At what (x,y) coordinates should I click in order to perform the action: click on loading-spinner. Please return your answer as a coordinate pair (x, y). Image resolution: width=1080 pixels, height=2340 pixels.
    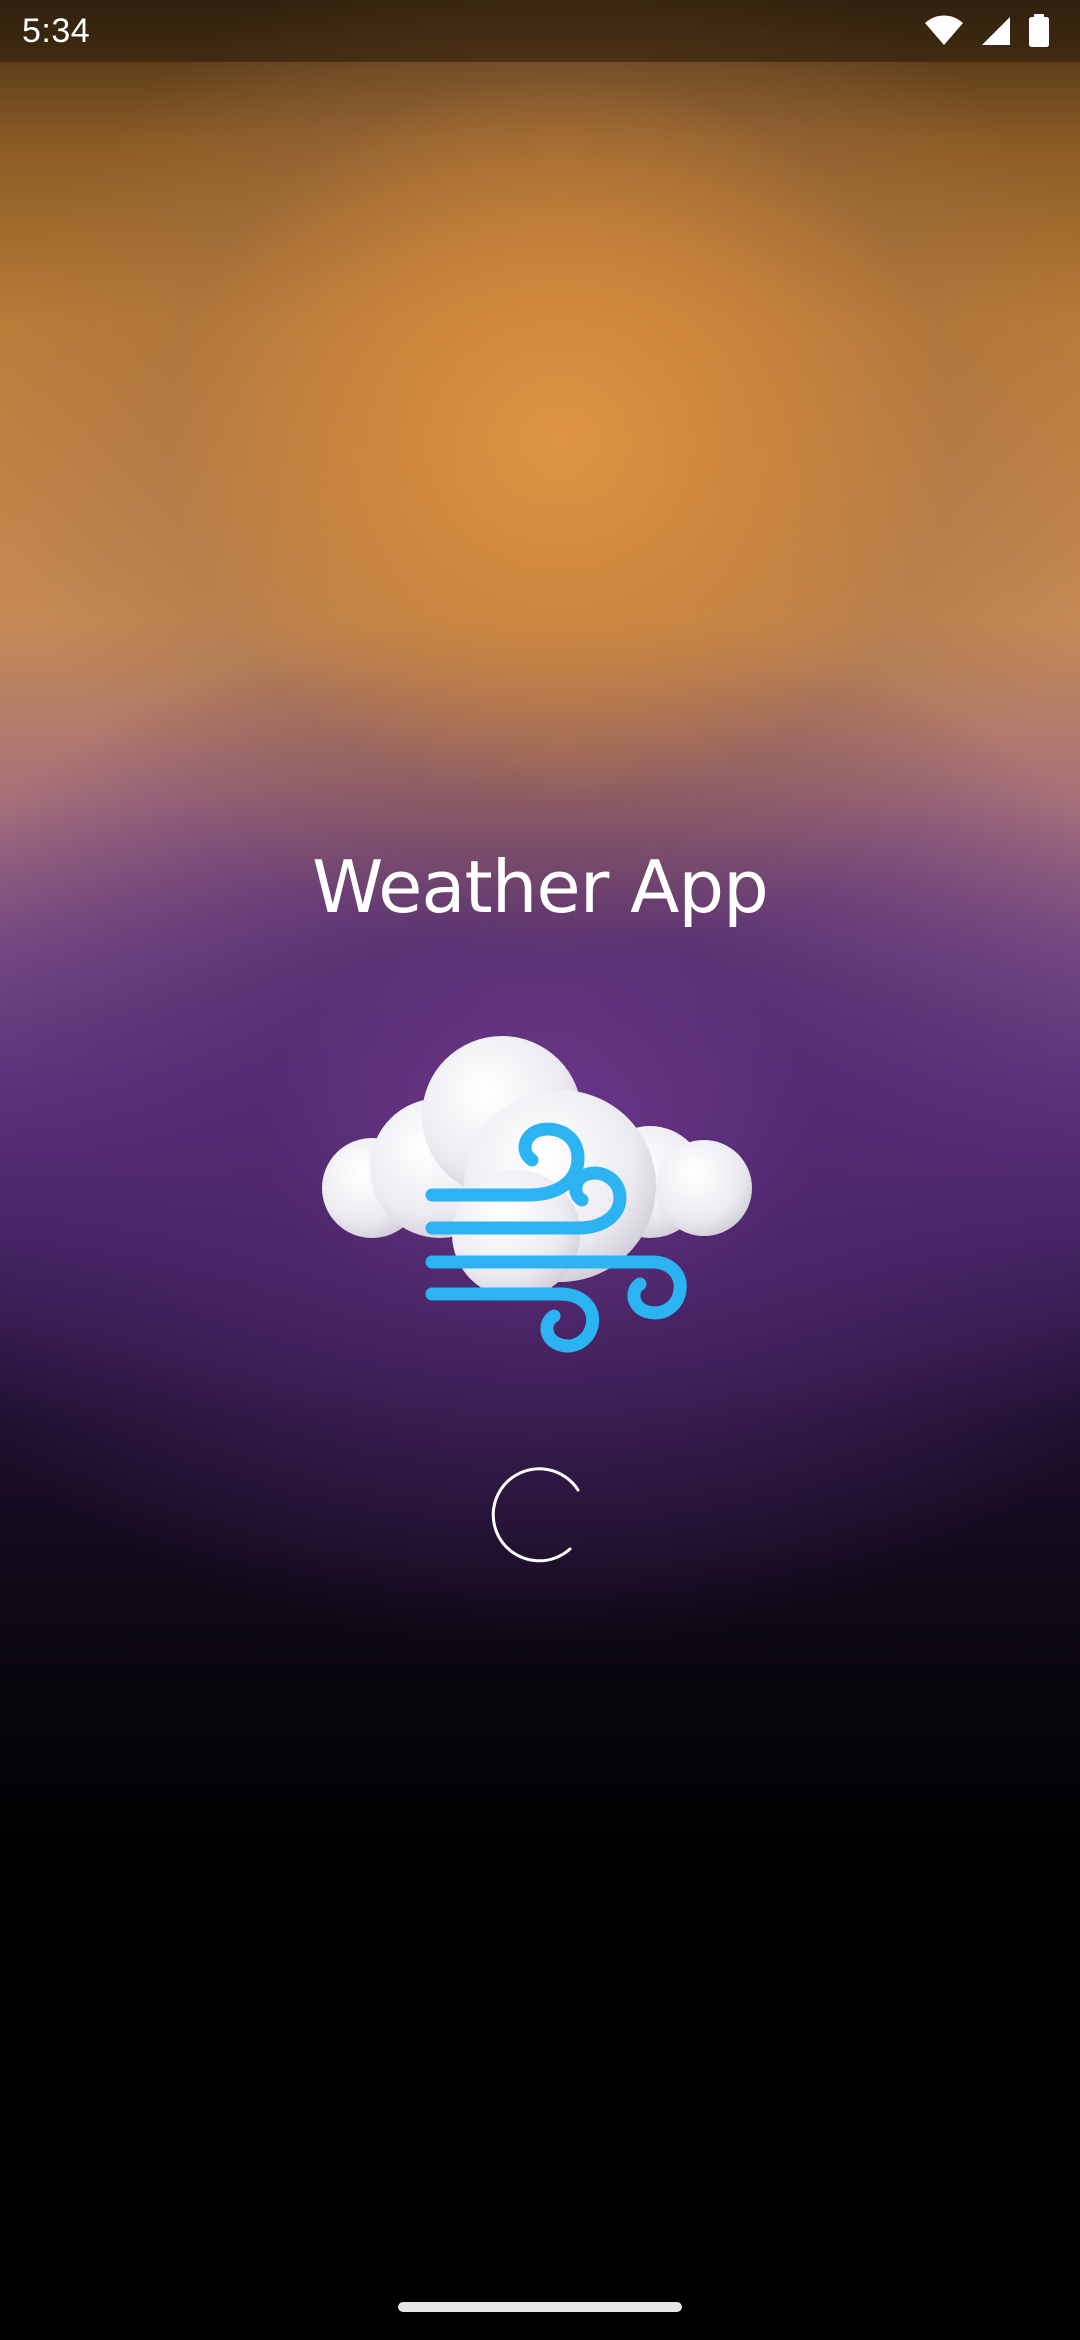
    Looking at the image, I should click on (540, 1515).